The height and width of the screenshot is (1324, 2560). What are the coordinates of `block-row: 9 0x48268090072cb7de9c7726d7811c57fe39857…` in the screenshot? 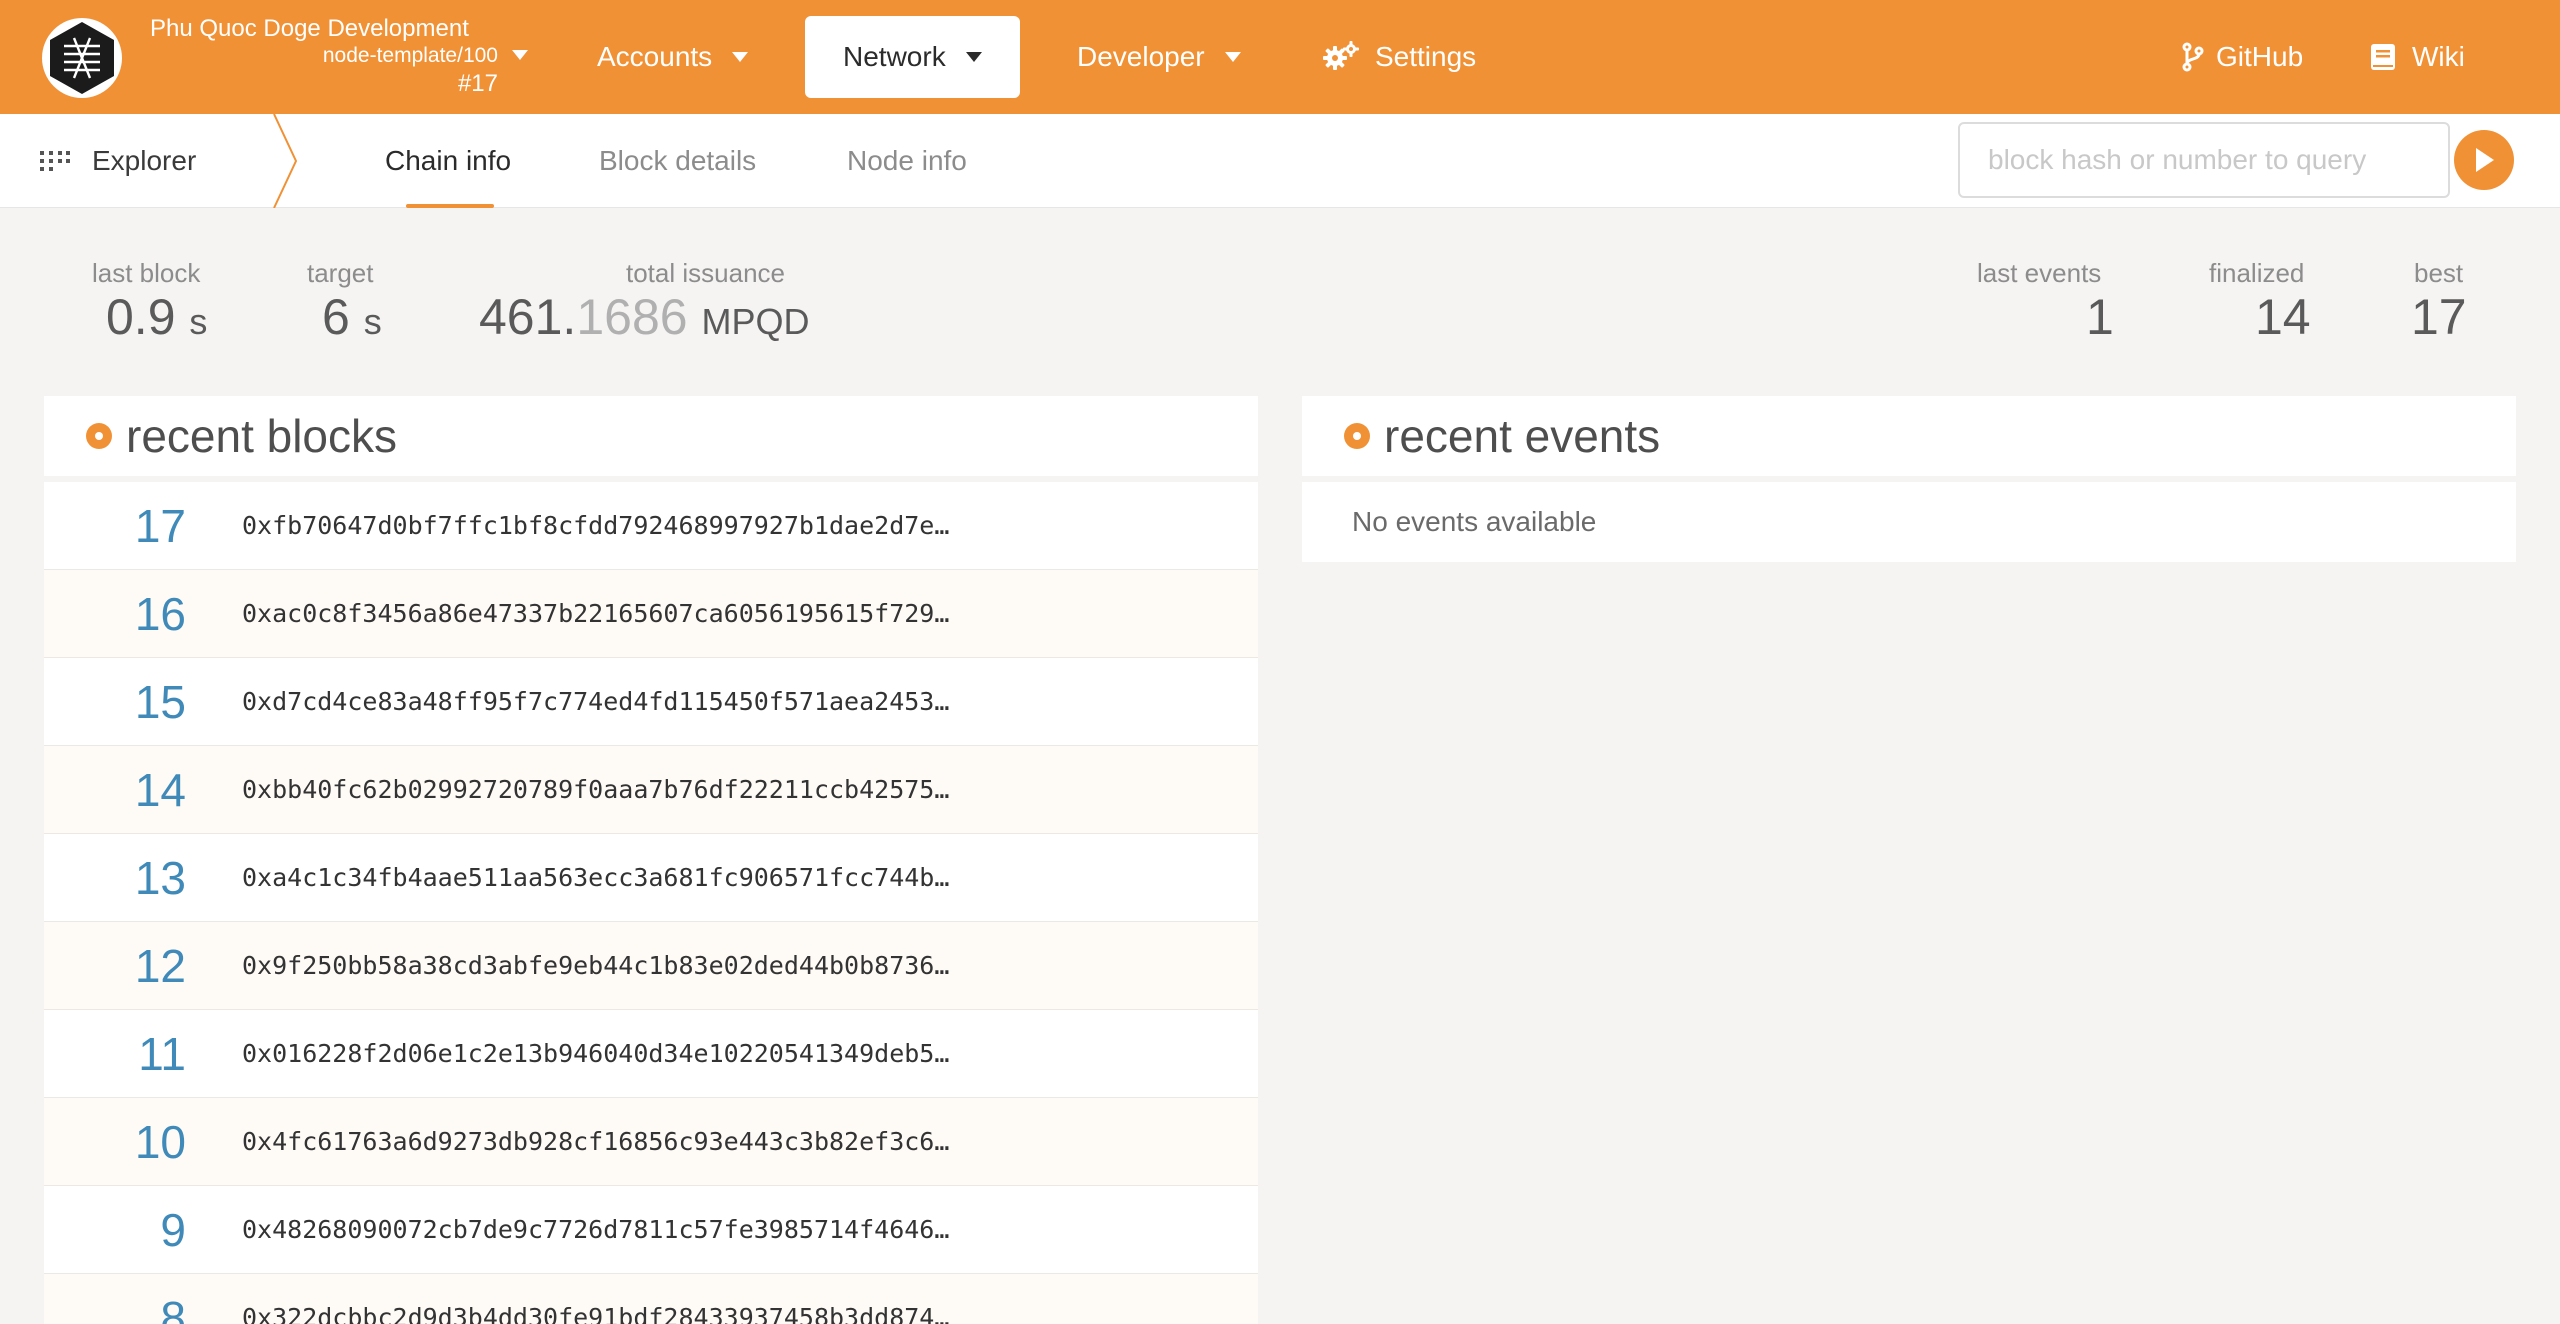 It's located at (651, 1230).